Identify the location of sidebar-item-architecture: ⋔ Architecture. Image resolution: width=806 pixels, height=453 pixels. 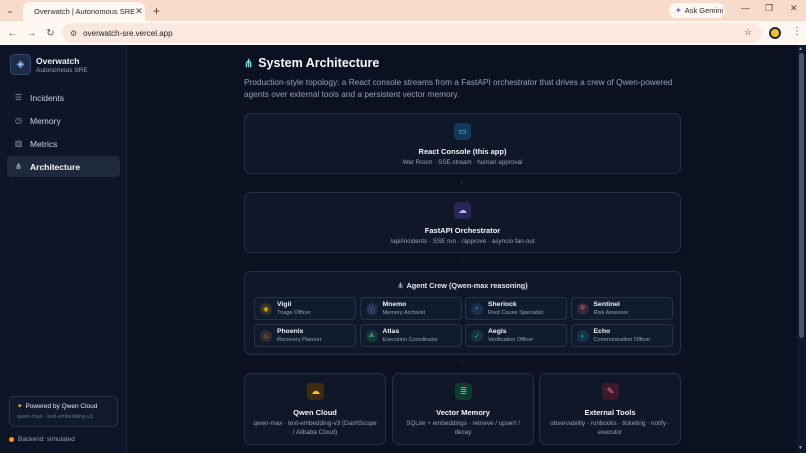
(63, 166).